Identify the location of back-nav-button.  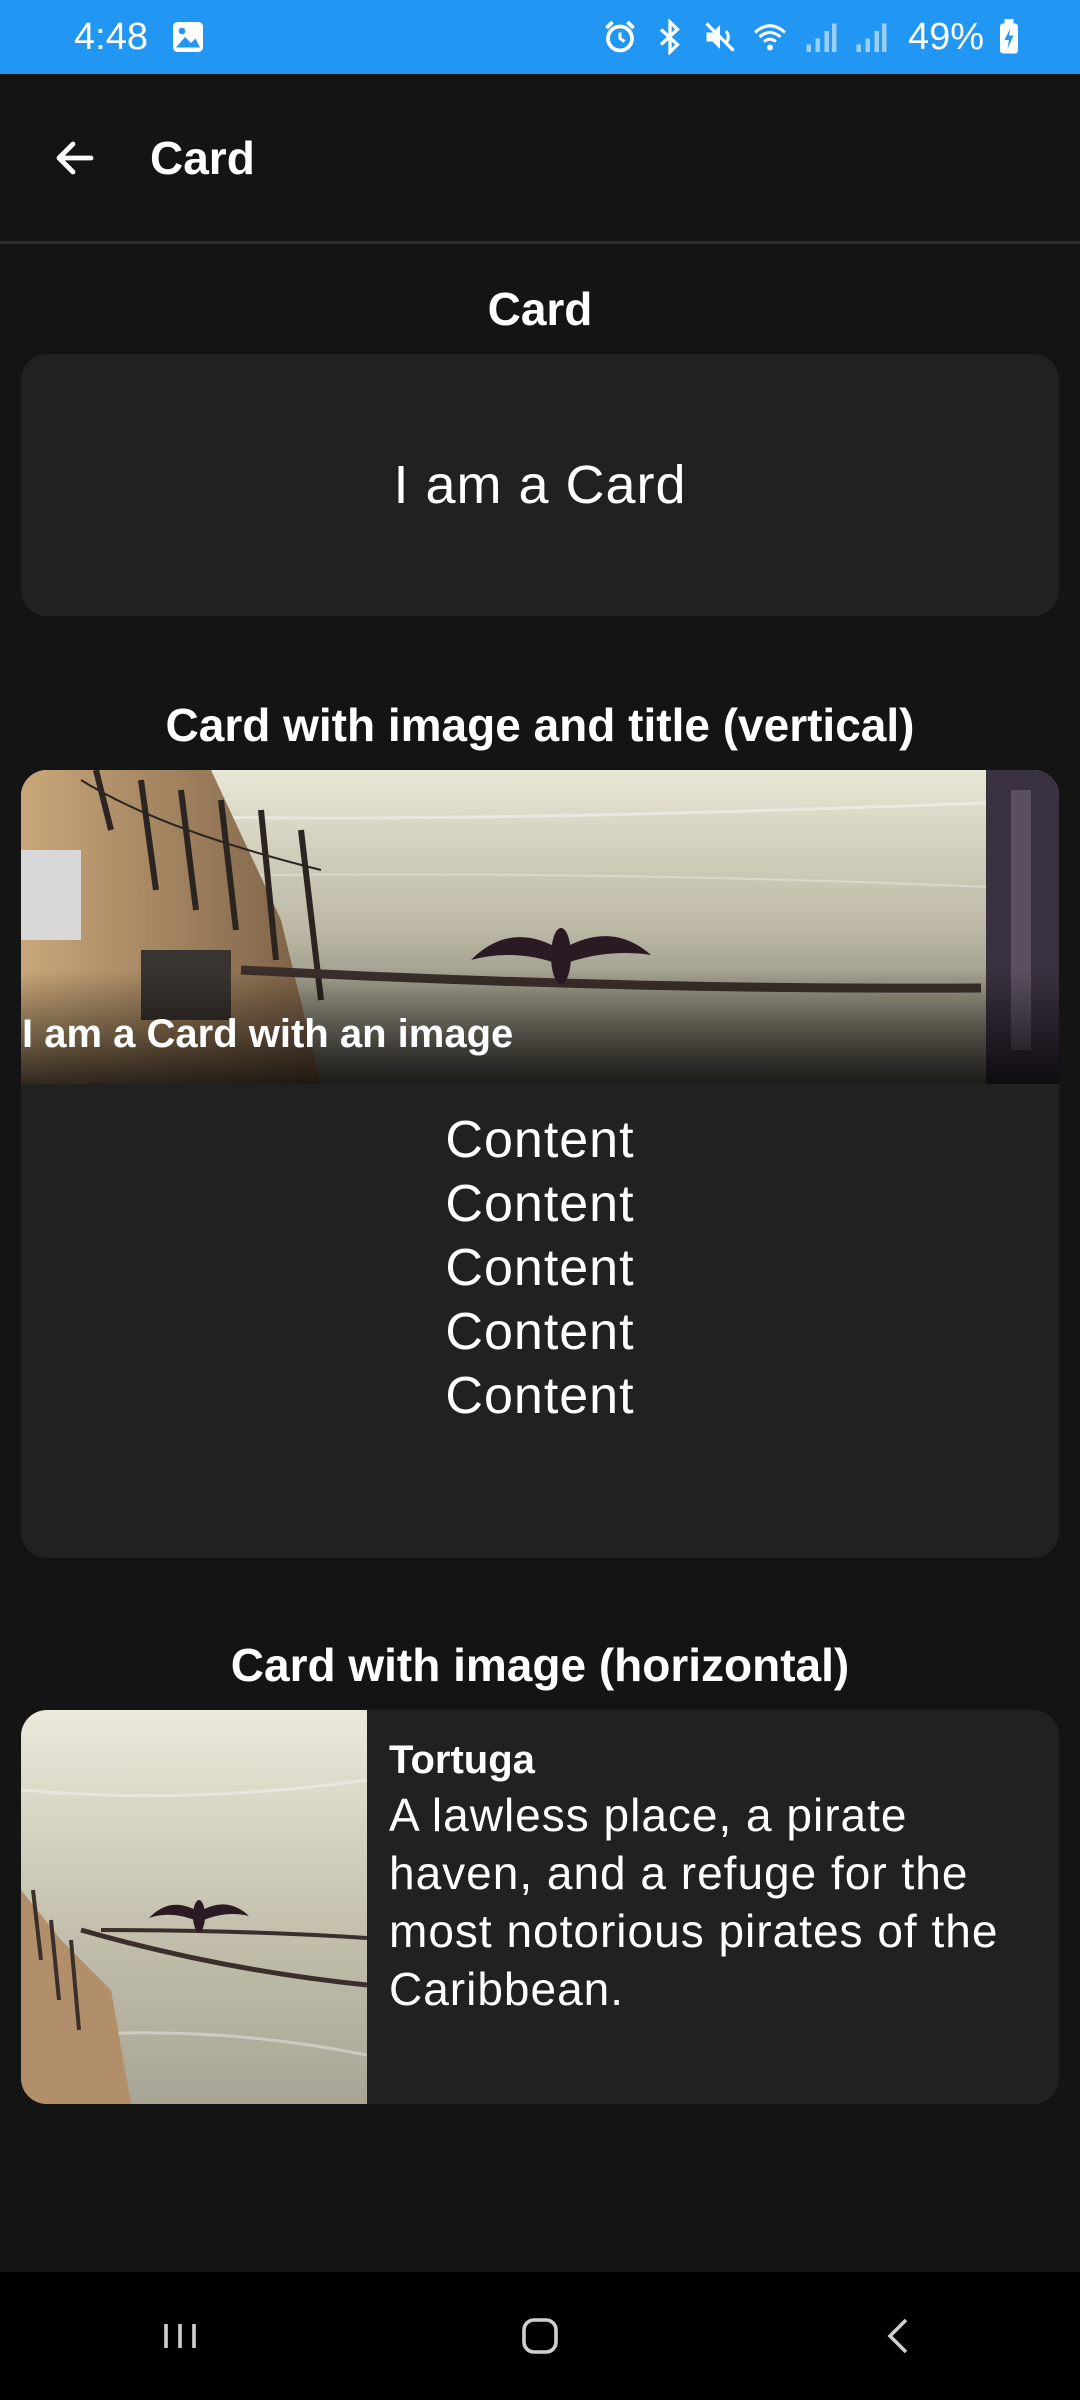
(900, 2336).